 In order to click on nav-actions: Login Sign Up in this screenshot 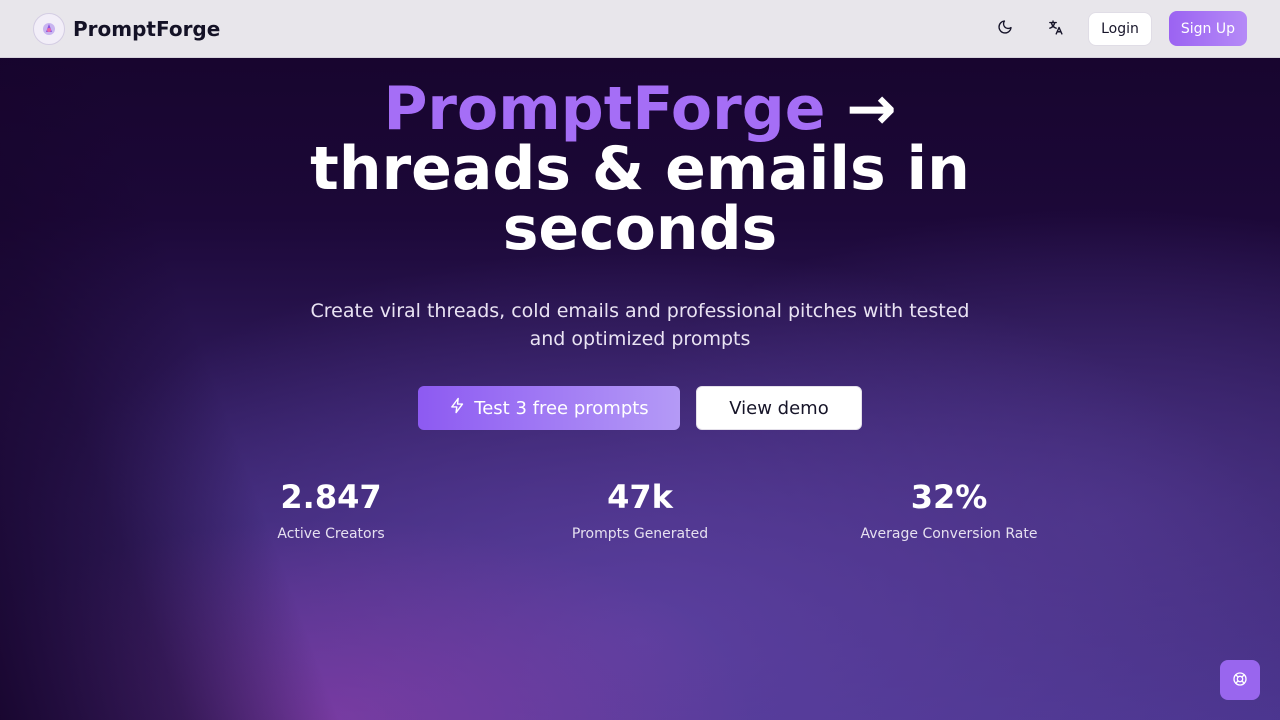, I will do `click(1117, 28)`.